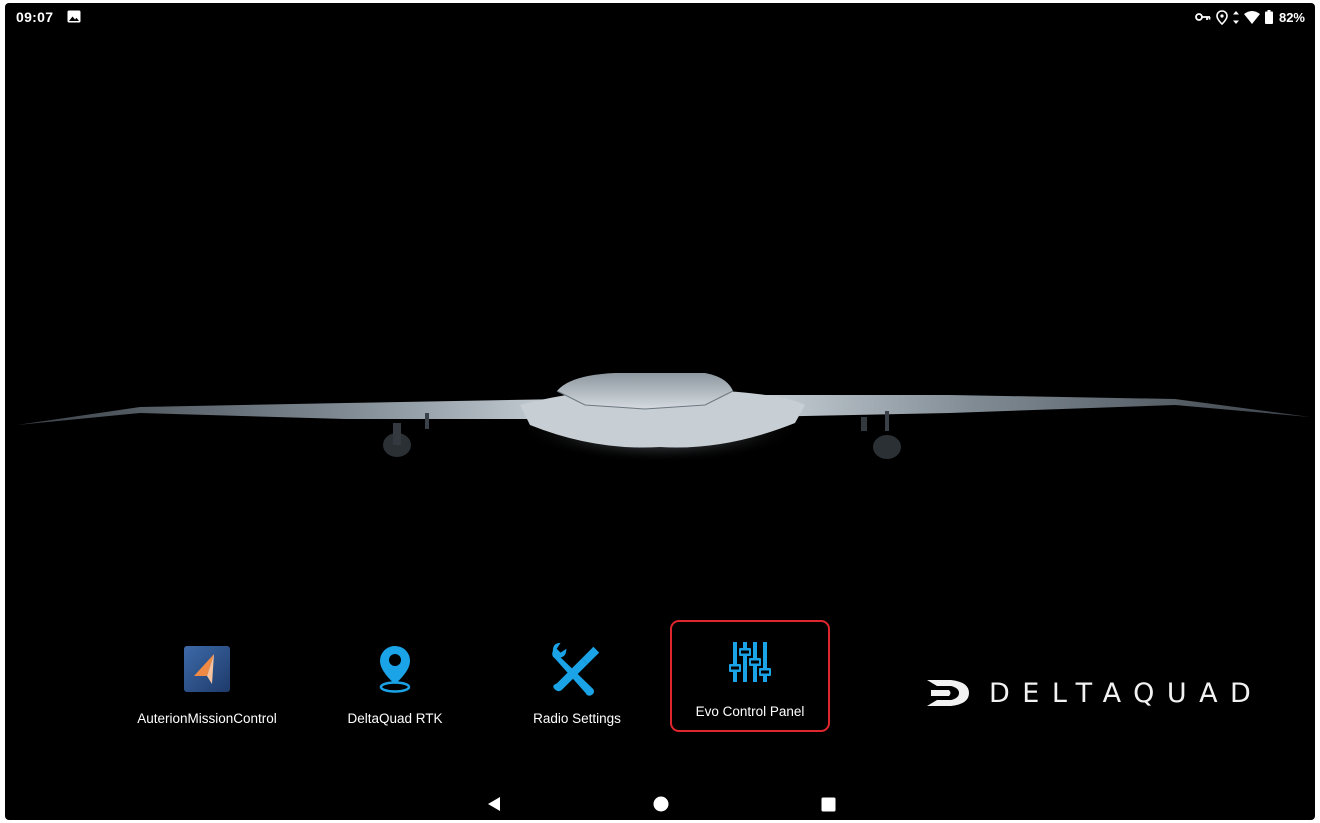 This screenshot has width=1320, height=823. What do you see at coordinates (577, 669) in the screenshot?
I see `wrench-screwdriver-icon` at bounding box center [577, 669].